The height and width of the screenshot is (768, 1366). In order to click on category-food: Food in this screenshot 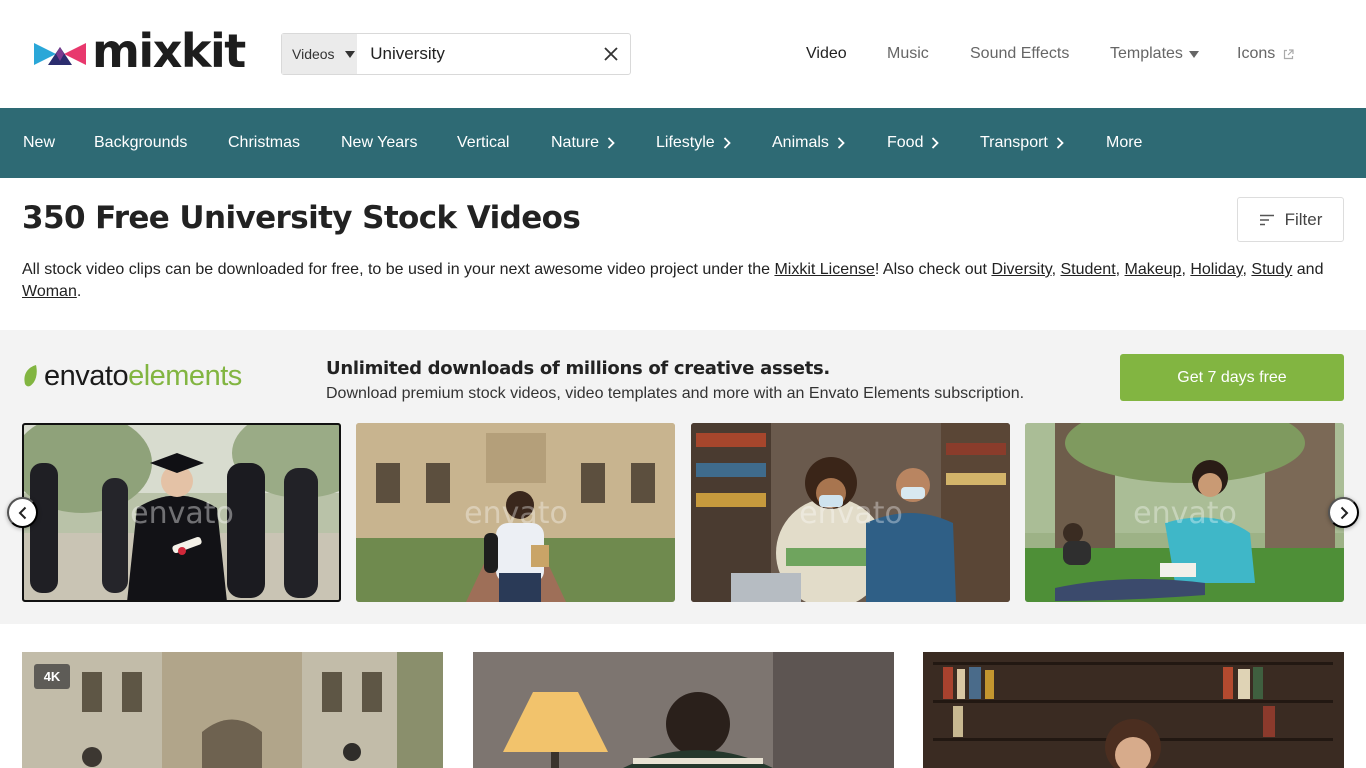, I will do `click(913, 143)`.